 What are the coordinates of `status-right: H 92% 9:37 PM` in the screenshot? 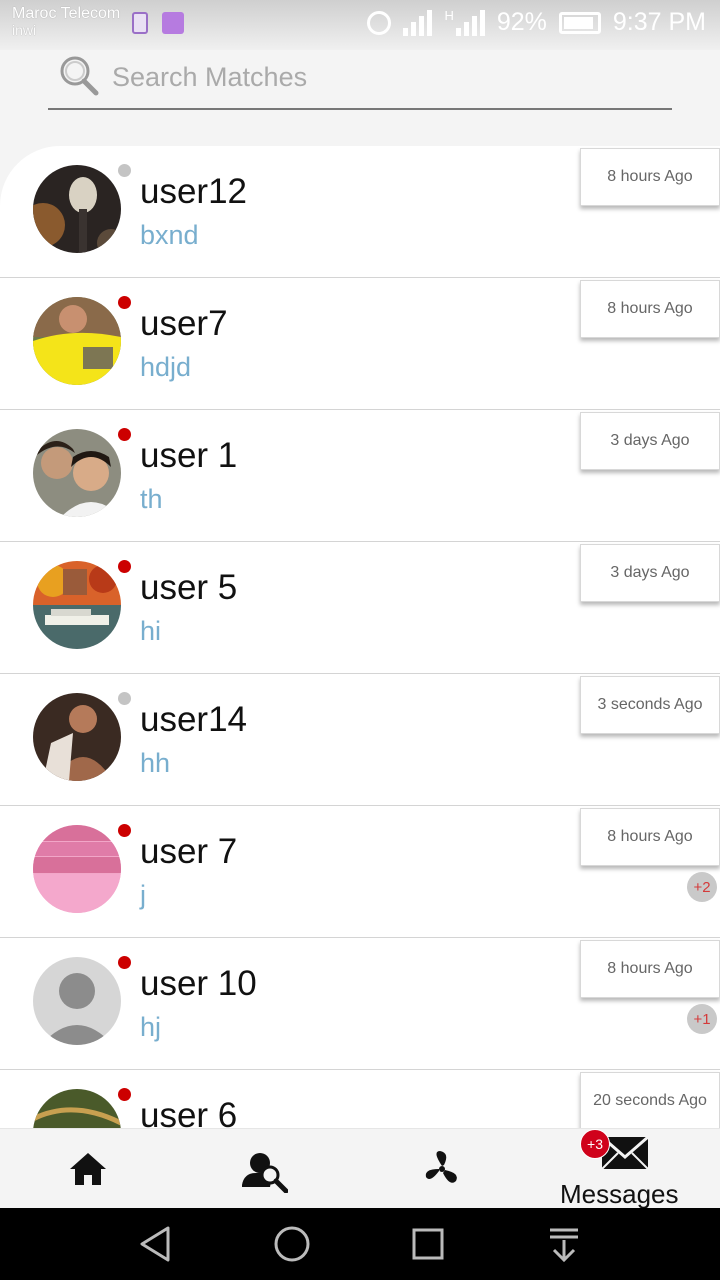 It's located at (536, 22).